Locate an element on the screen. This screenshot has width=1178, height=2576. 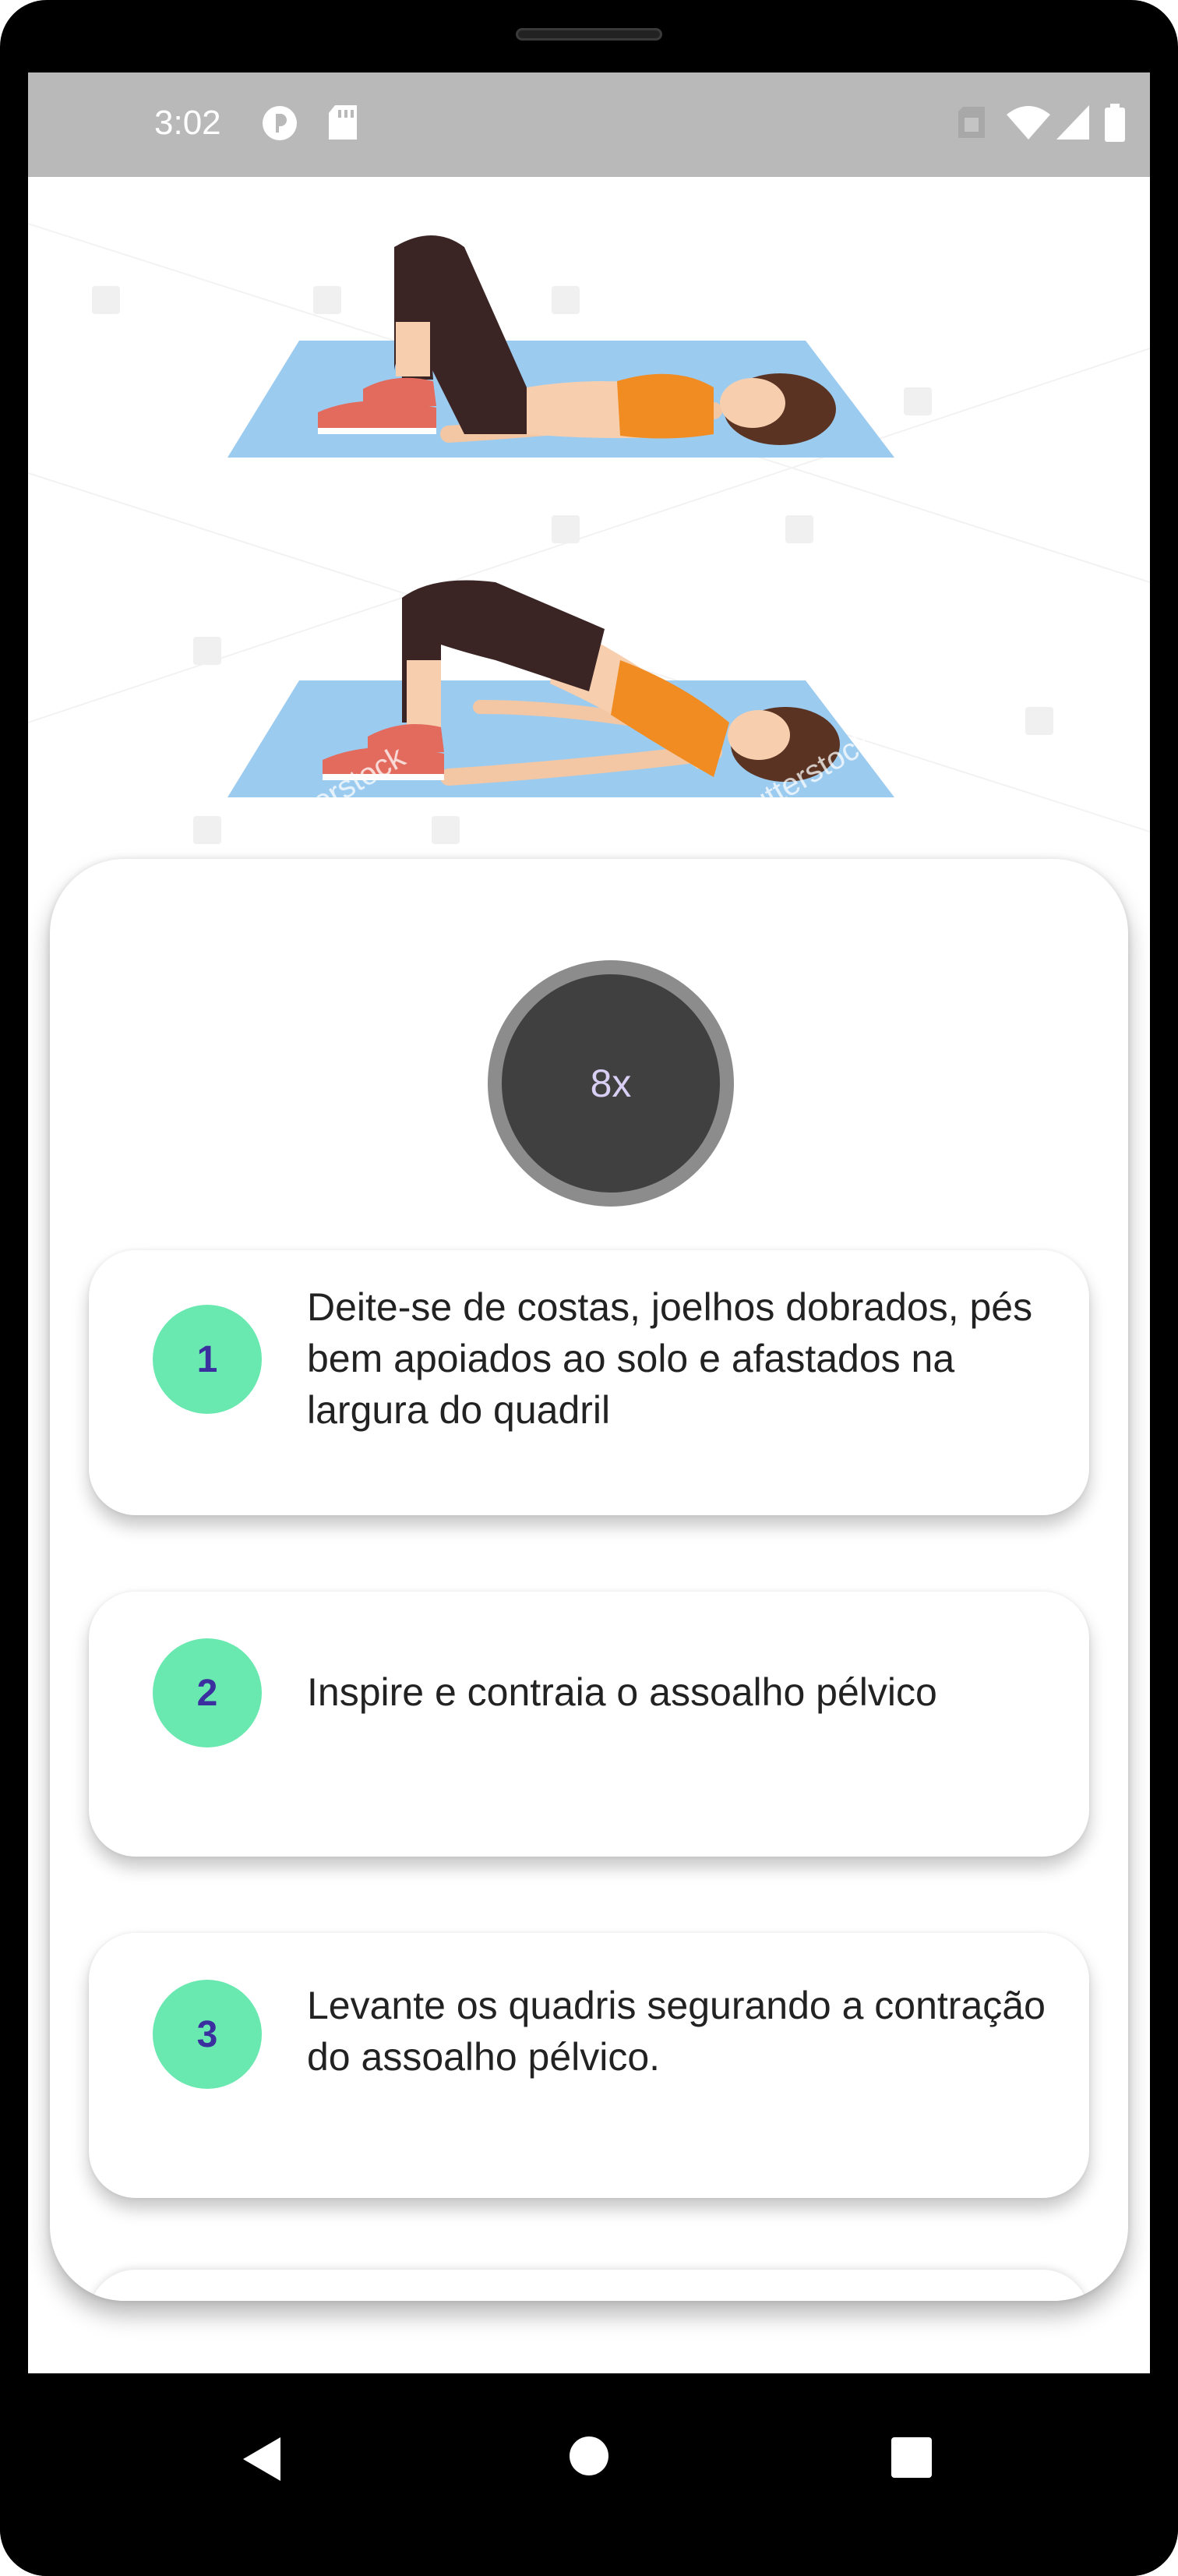
repetition-counter: 8x is located at coordinates (611, 1083).